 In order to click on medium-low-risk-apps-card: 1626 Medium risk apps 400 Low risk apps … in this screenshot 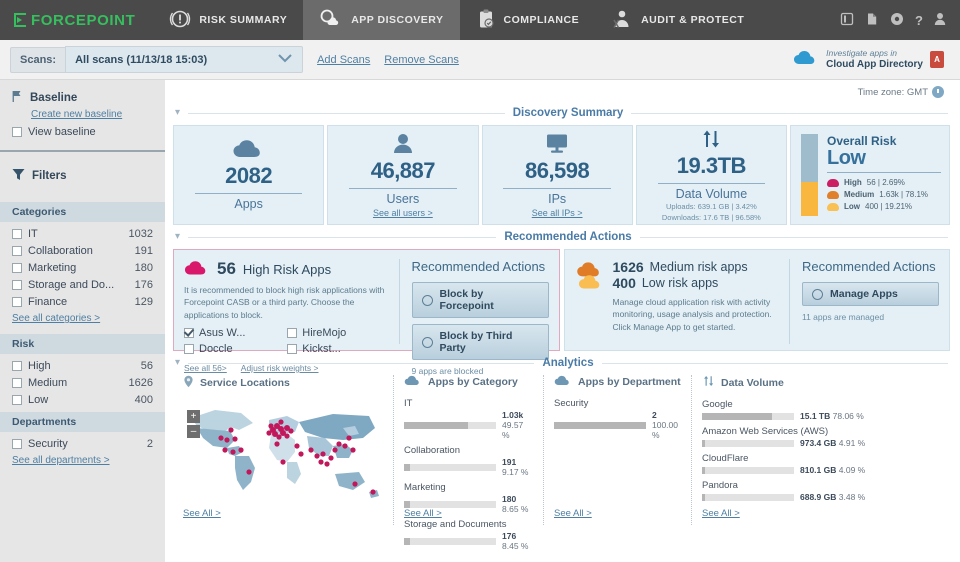, I will do `click(756, 300)`.